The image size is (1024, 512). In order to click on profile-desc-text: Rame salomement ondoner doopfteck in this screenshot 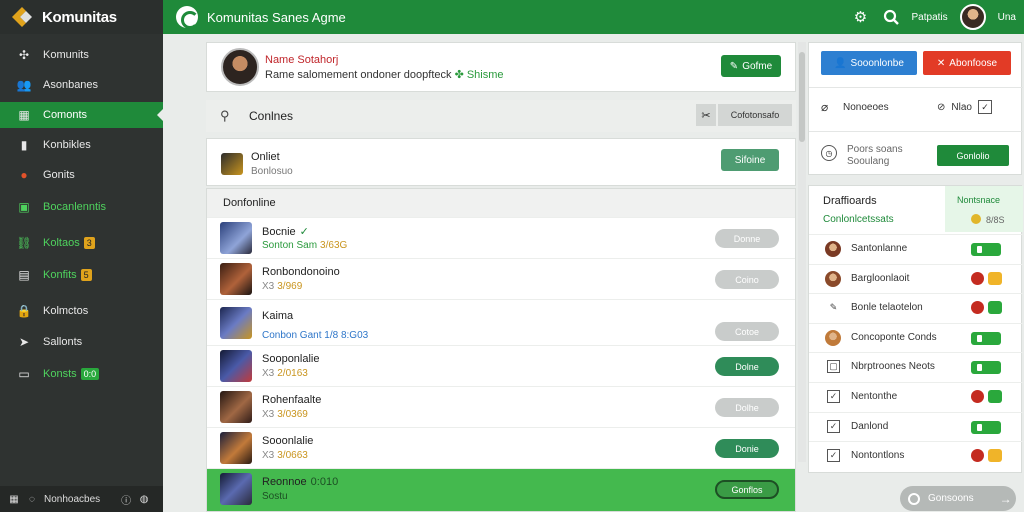, I will do `click(358, 75)`.